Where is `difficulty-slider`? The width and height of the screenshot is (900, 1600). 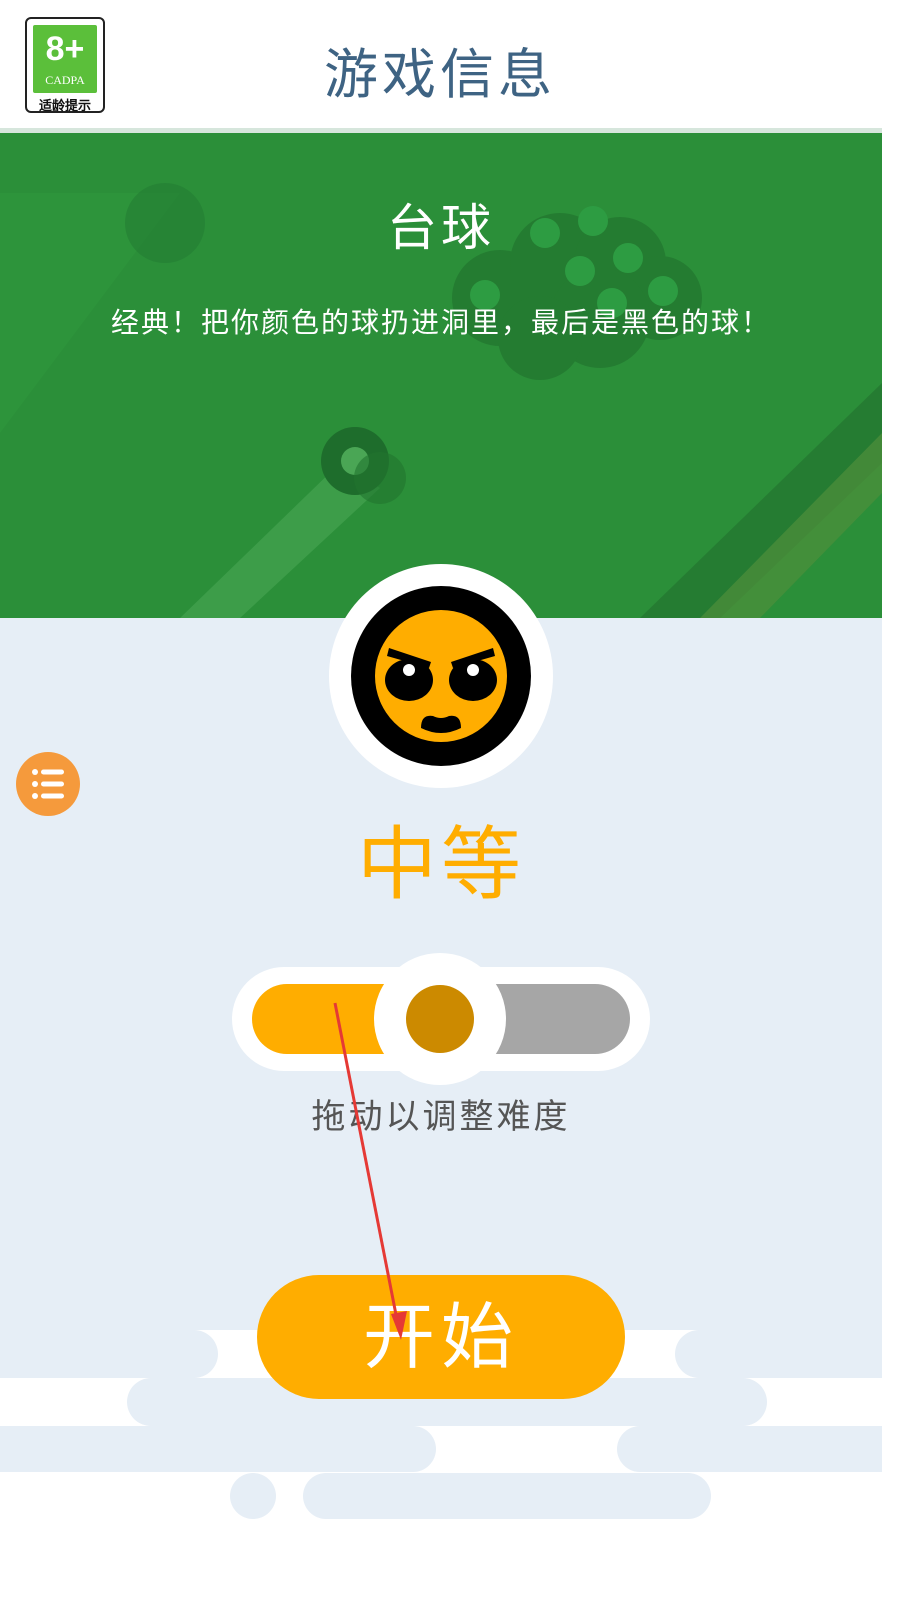 difficulty-slider is located at coordinates (441, 1019).